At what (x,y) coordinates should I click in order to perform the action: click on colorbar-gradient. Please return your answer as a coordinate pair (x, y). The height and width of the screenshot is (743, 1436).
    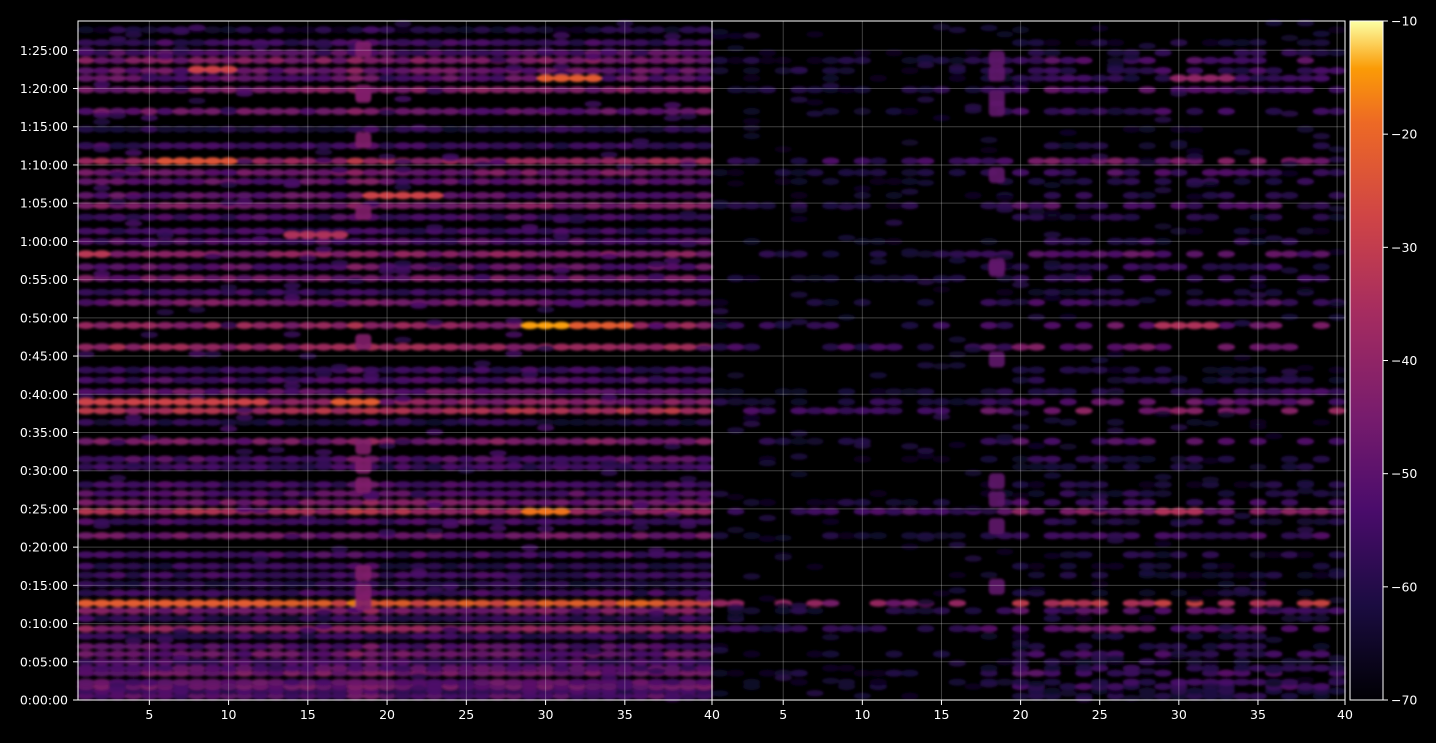
    Looking at the image, I should click on (1366, 360).